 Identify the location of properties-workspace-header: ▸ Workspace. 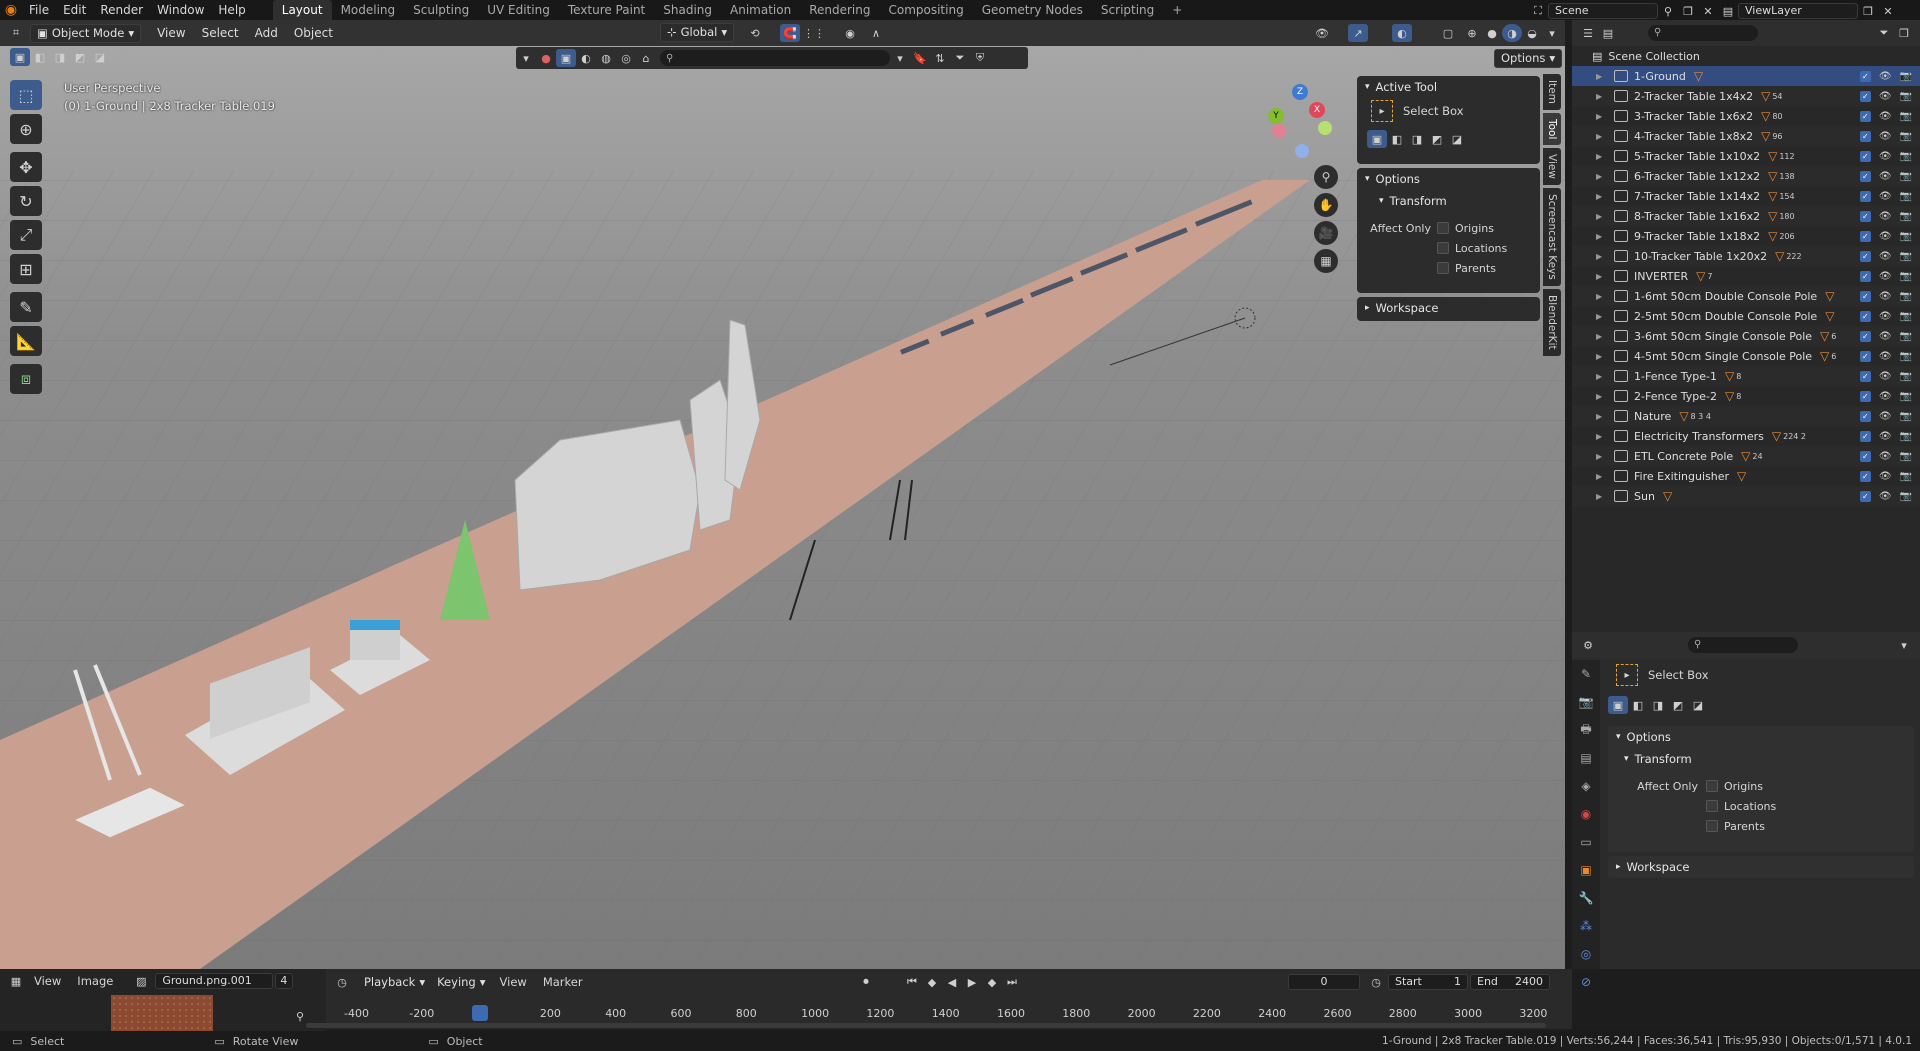
(1761, 867).